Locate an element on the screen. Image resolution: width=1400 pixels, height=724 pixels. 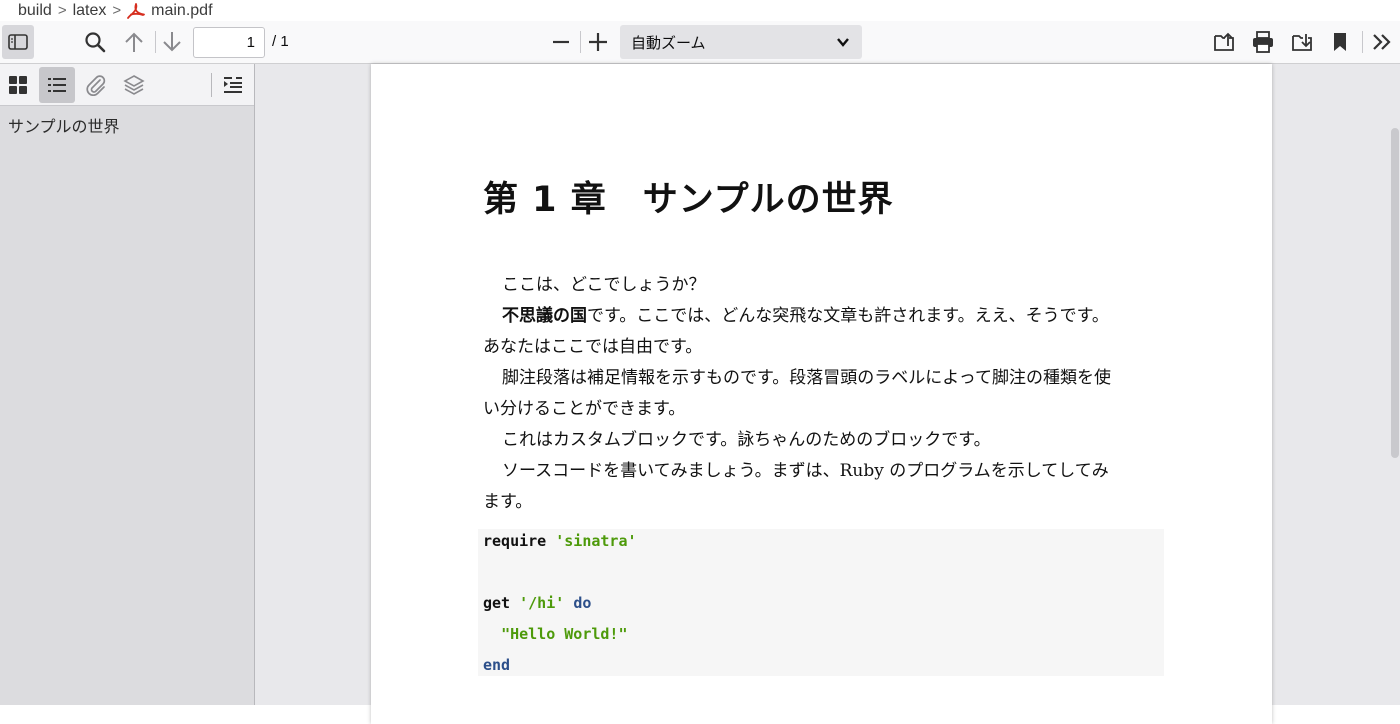
next-page-button is located at coordinates (172, 42).